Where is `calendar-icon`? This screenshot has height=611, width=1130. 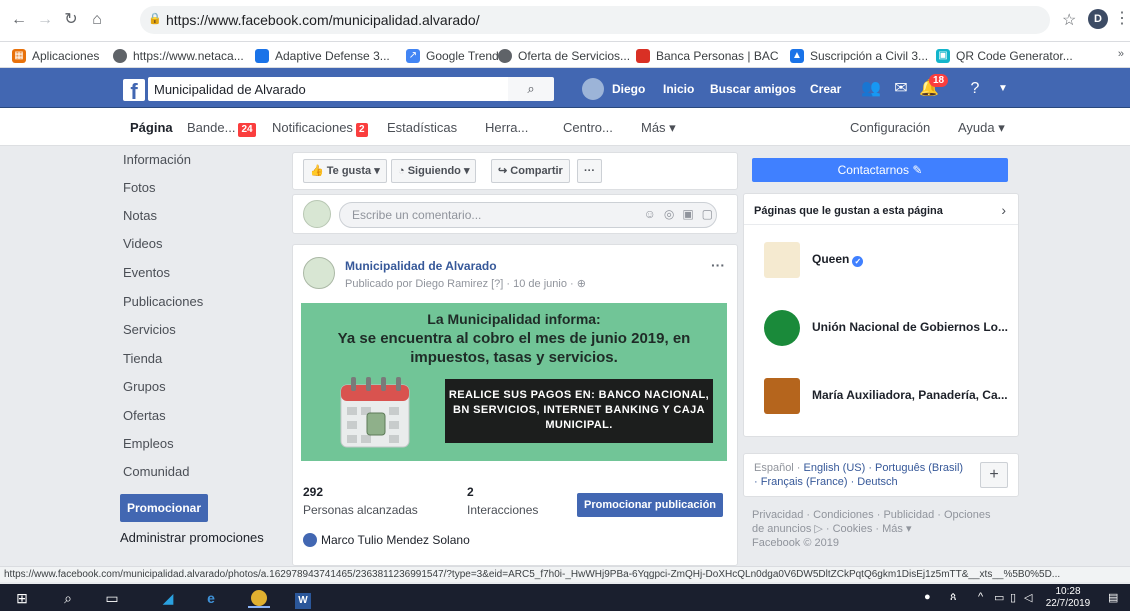 calendar-icon is located at coordinates (375, 412).